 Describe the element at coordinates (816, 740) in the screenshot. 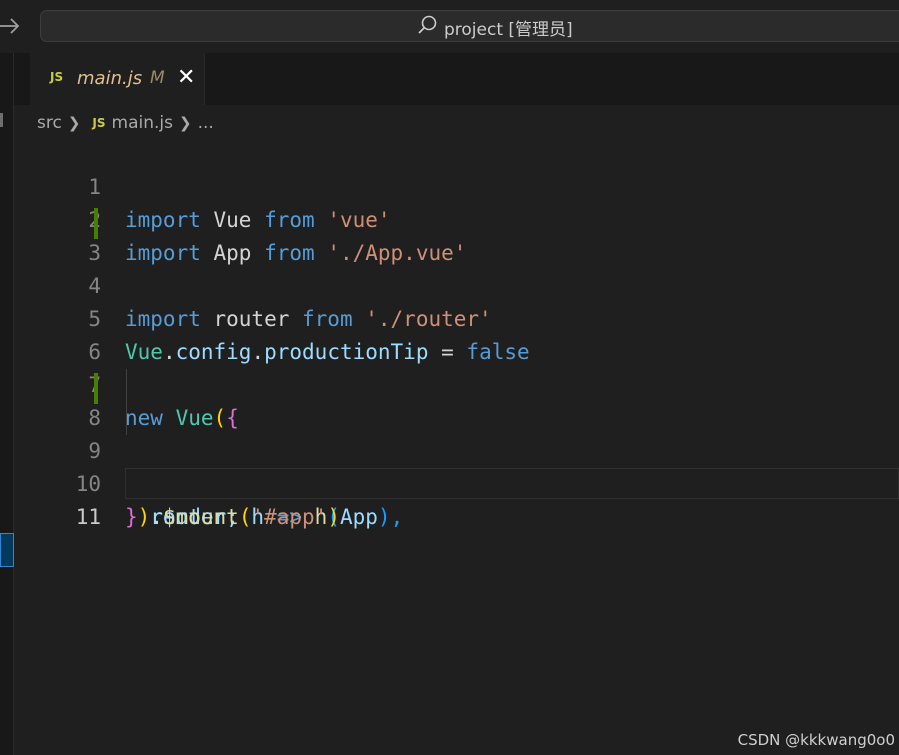

I see `watermark: CSDN @kkkwang0o0` at that location.